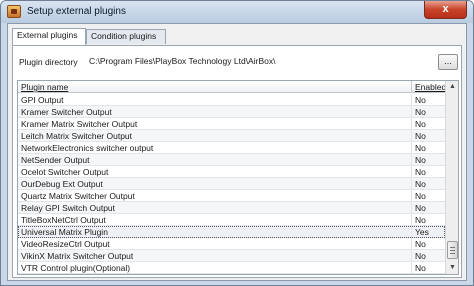  I want to click on plugin-name-cell: NetSender Output, so click(215, 160).